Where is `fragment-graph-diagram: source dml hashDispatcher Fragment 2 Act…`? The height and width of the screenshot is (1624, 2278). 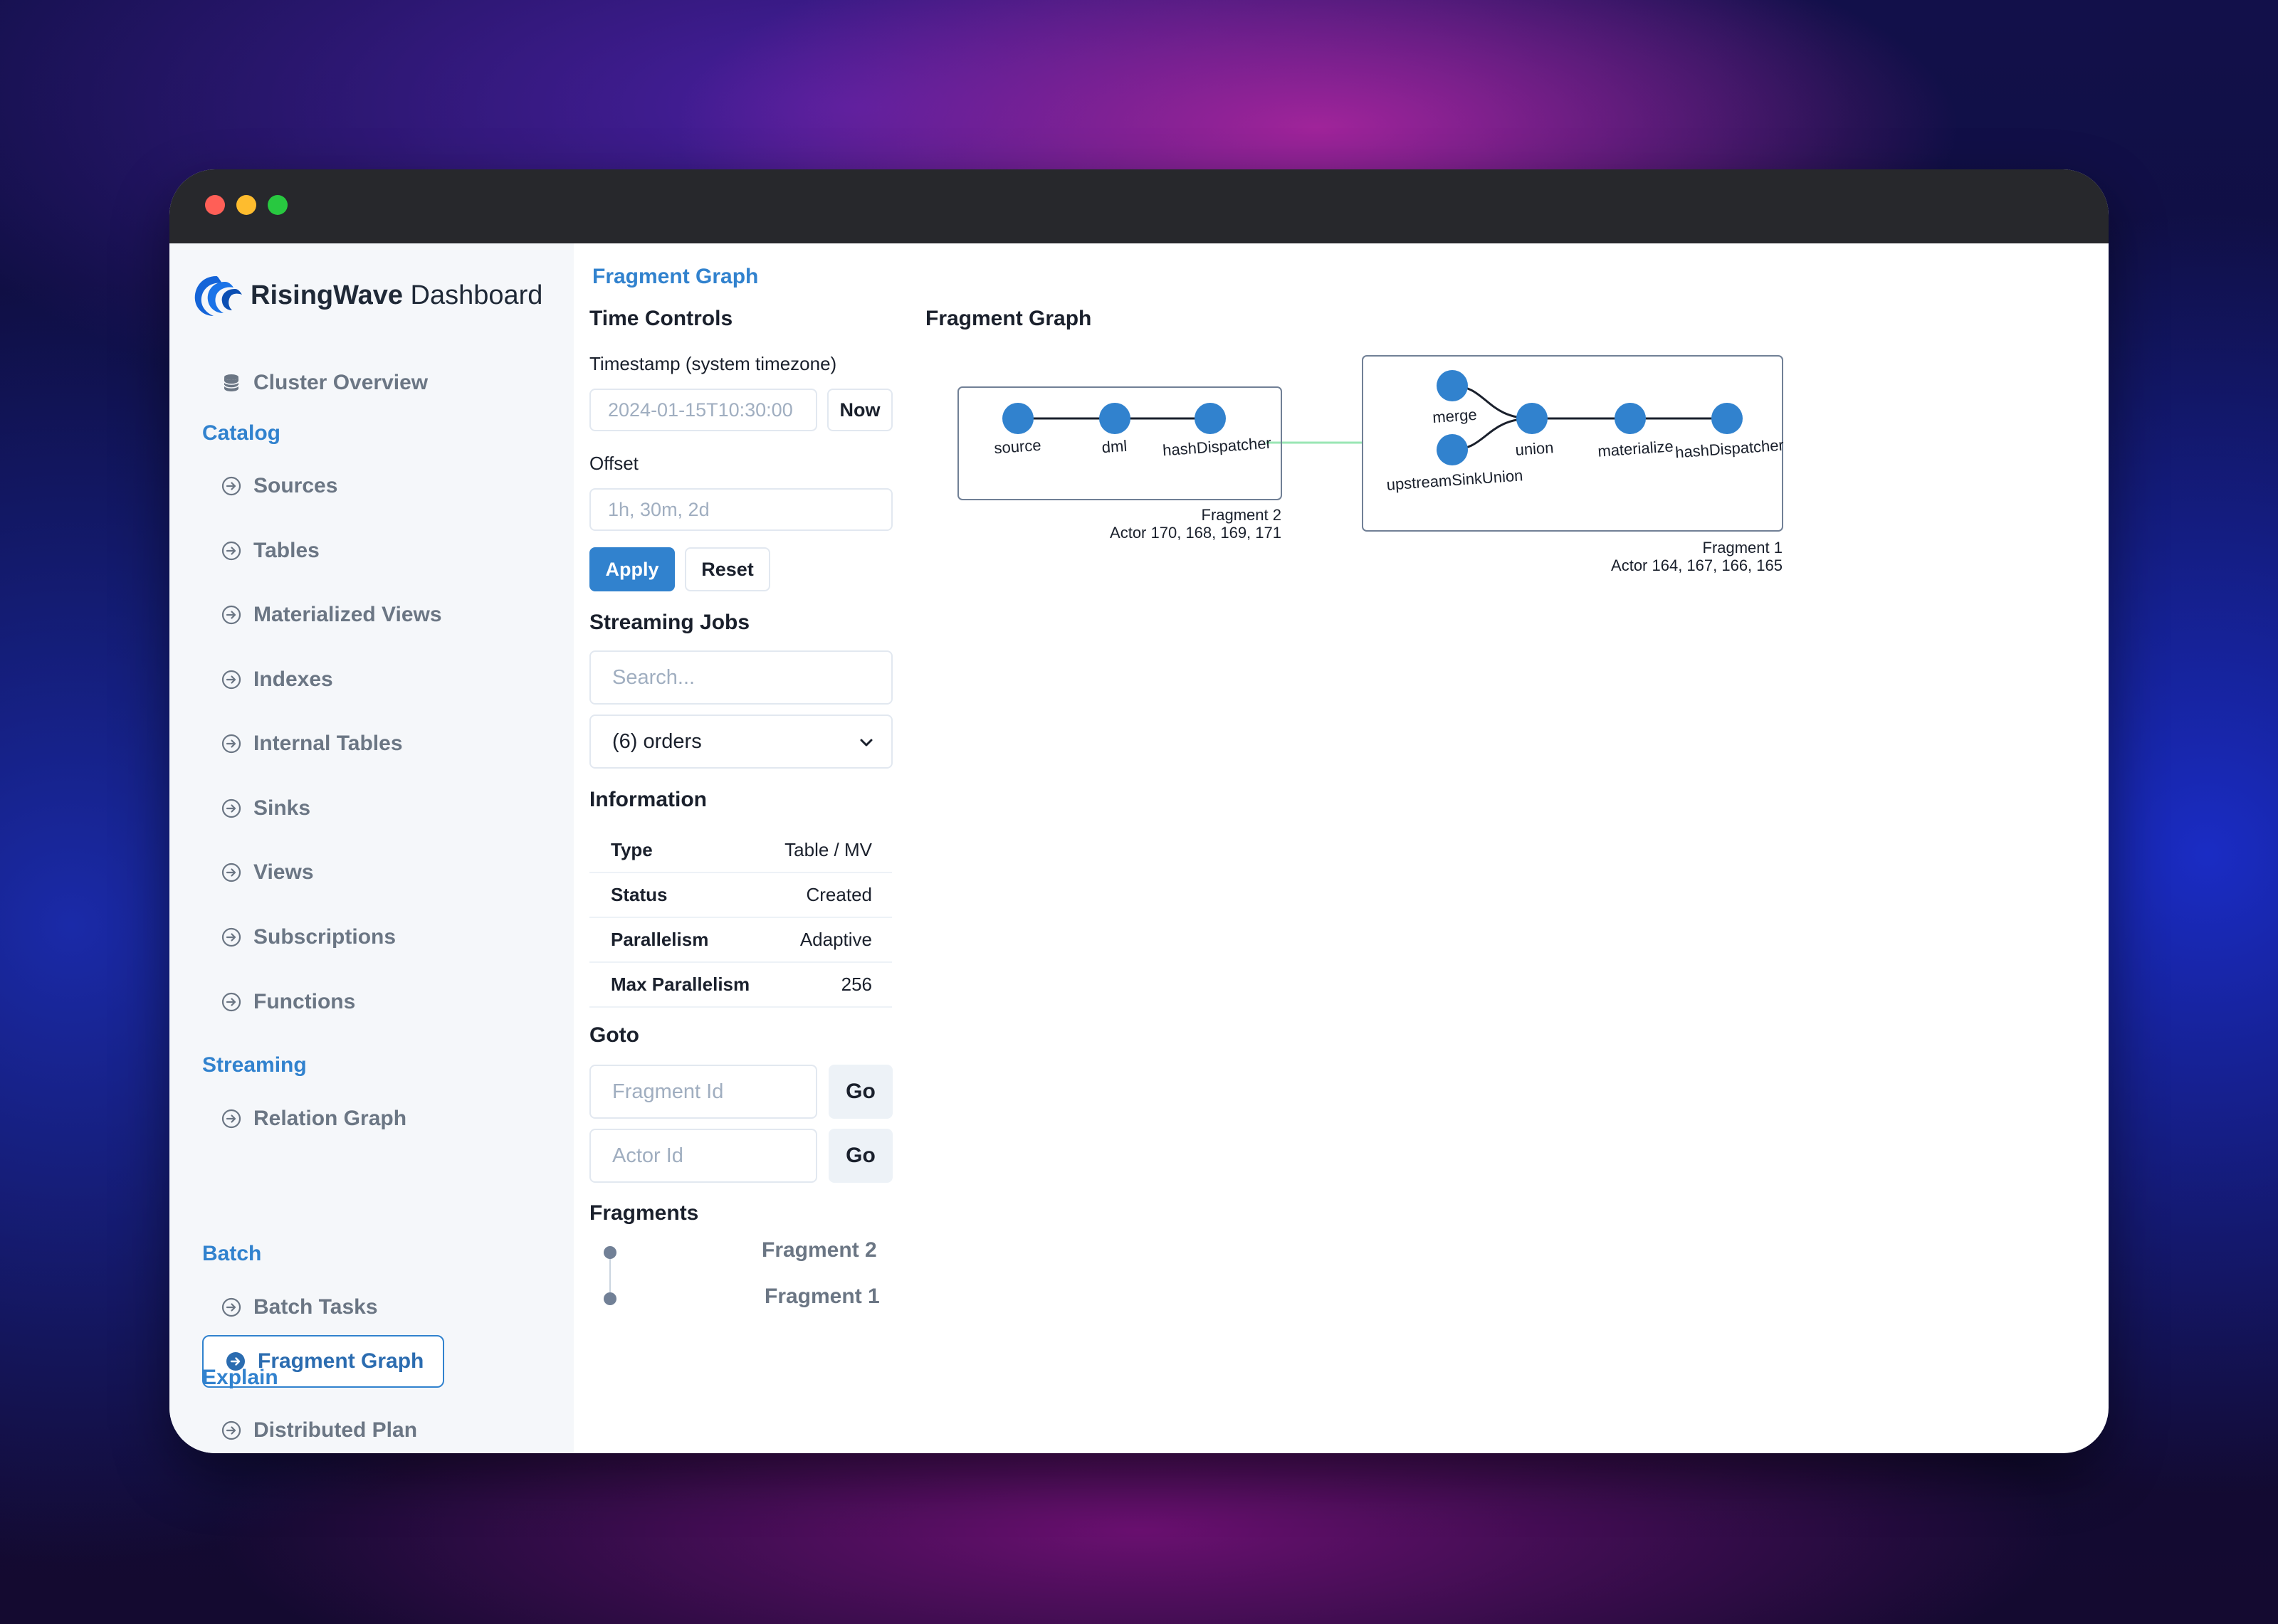 fragment-graph-diagram: source dml hashDispatcher Fragment 2 Act… is located at coordinates (1443, 468).